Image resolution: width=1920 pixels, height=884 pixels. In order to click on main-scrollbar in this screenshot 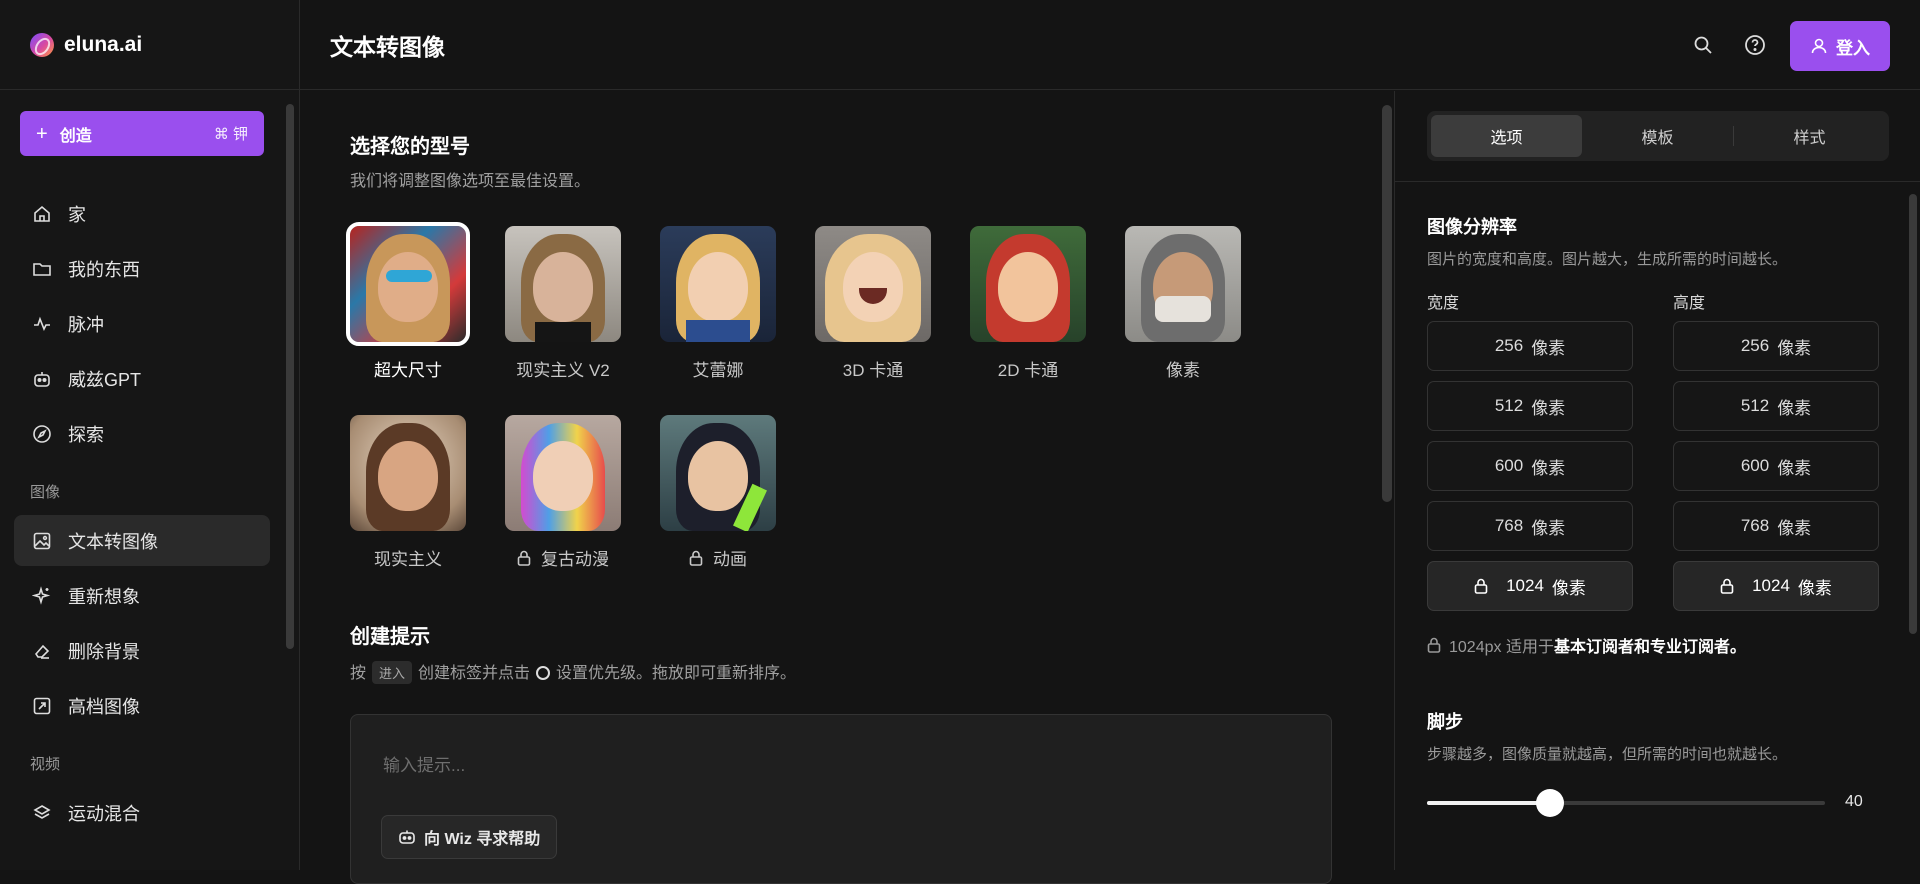, I will do `click(1387, 303)`.